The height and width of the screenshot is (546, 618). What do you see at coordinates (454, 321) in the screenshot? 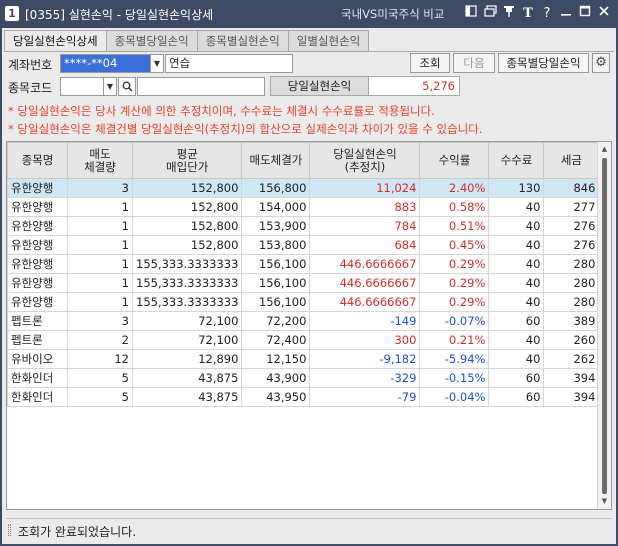
I see `cell-return-rate: -0.07%` at bounding box center [454, 321].